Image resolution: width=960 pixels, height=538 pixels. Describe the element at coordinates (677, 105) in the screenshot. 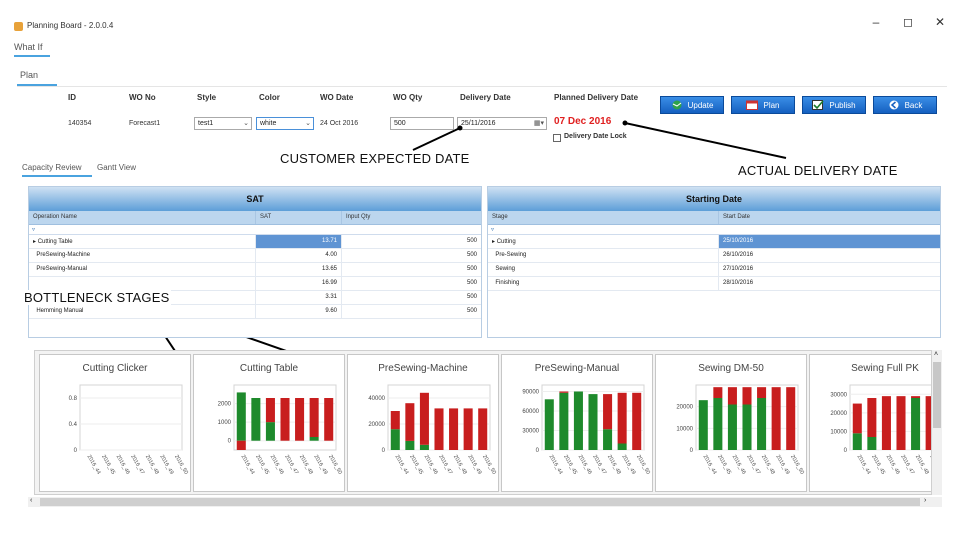

I see `globe-icon` at that location.